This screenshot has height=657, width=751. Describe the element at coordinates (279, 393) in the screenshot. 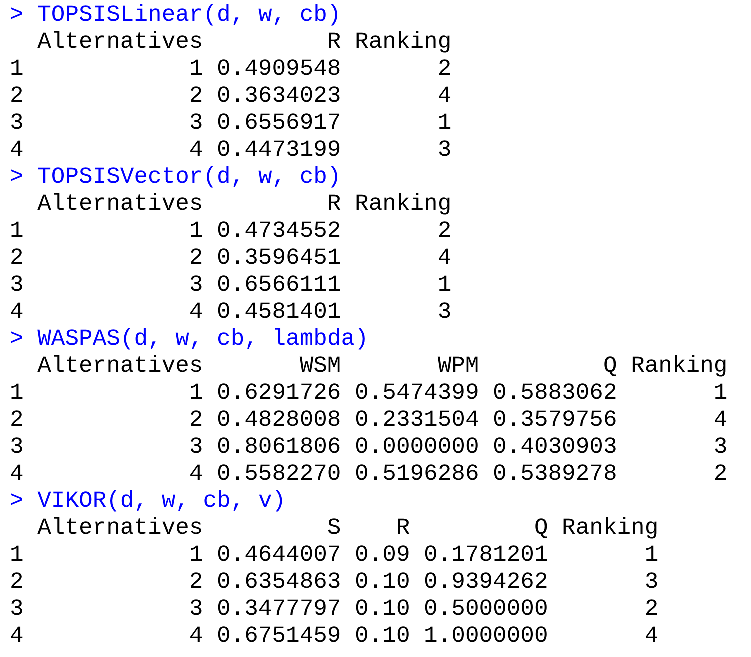

I see `table-cell: 0.6291726` at that location.